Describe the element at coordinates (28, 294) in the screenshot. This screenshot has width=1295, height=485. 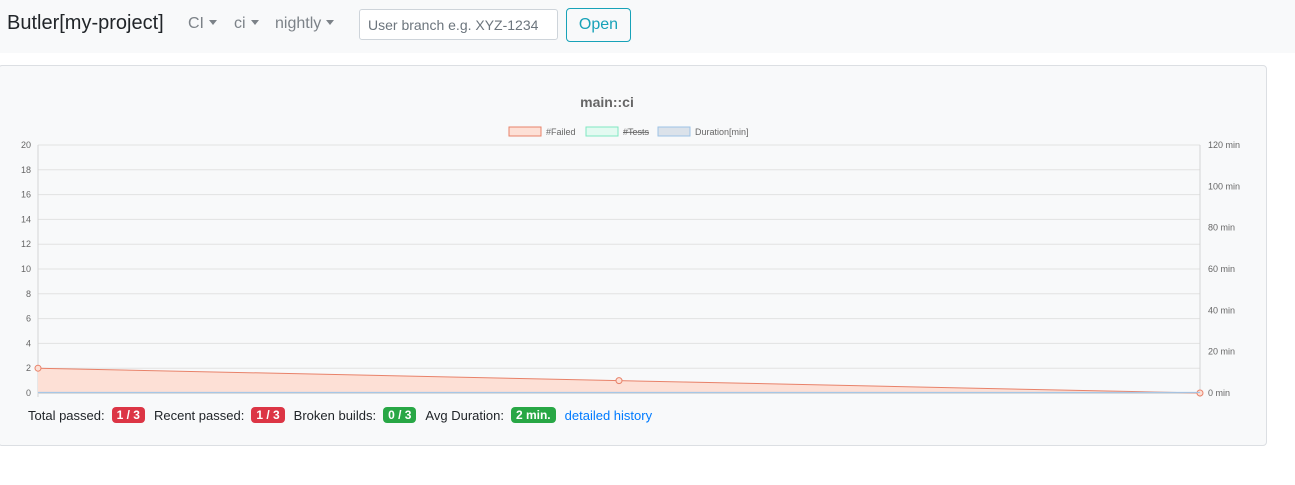
I see `y-left-tick-4: 8` at that location.